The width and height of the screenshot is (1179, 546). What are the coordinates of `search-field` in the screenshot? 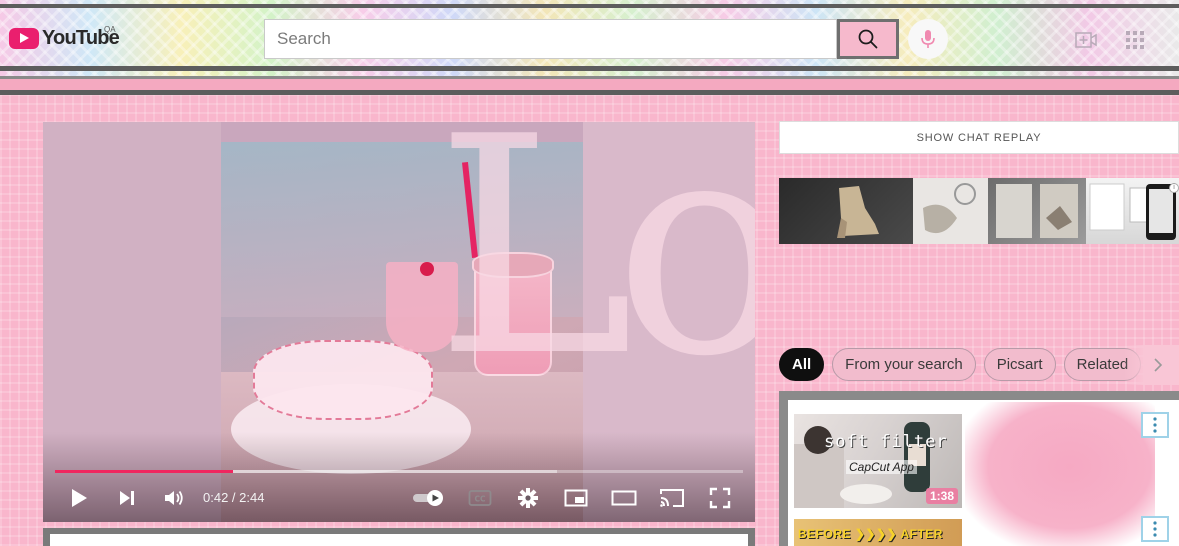 It's located at (550, 39).